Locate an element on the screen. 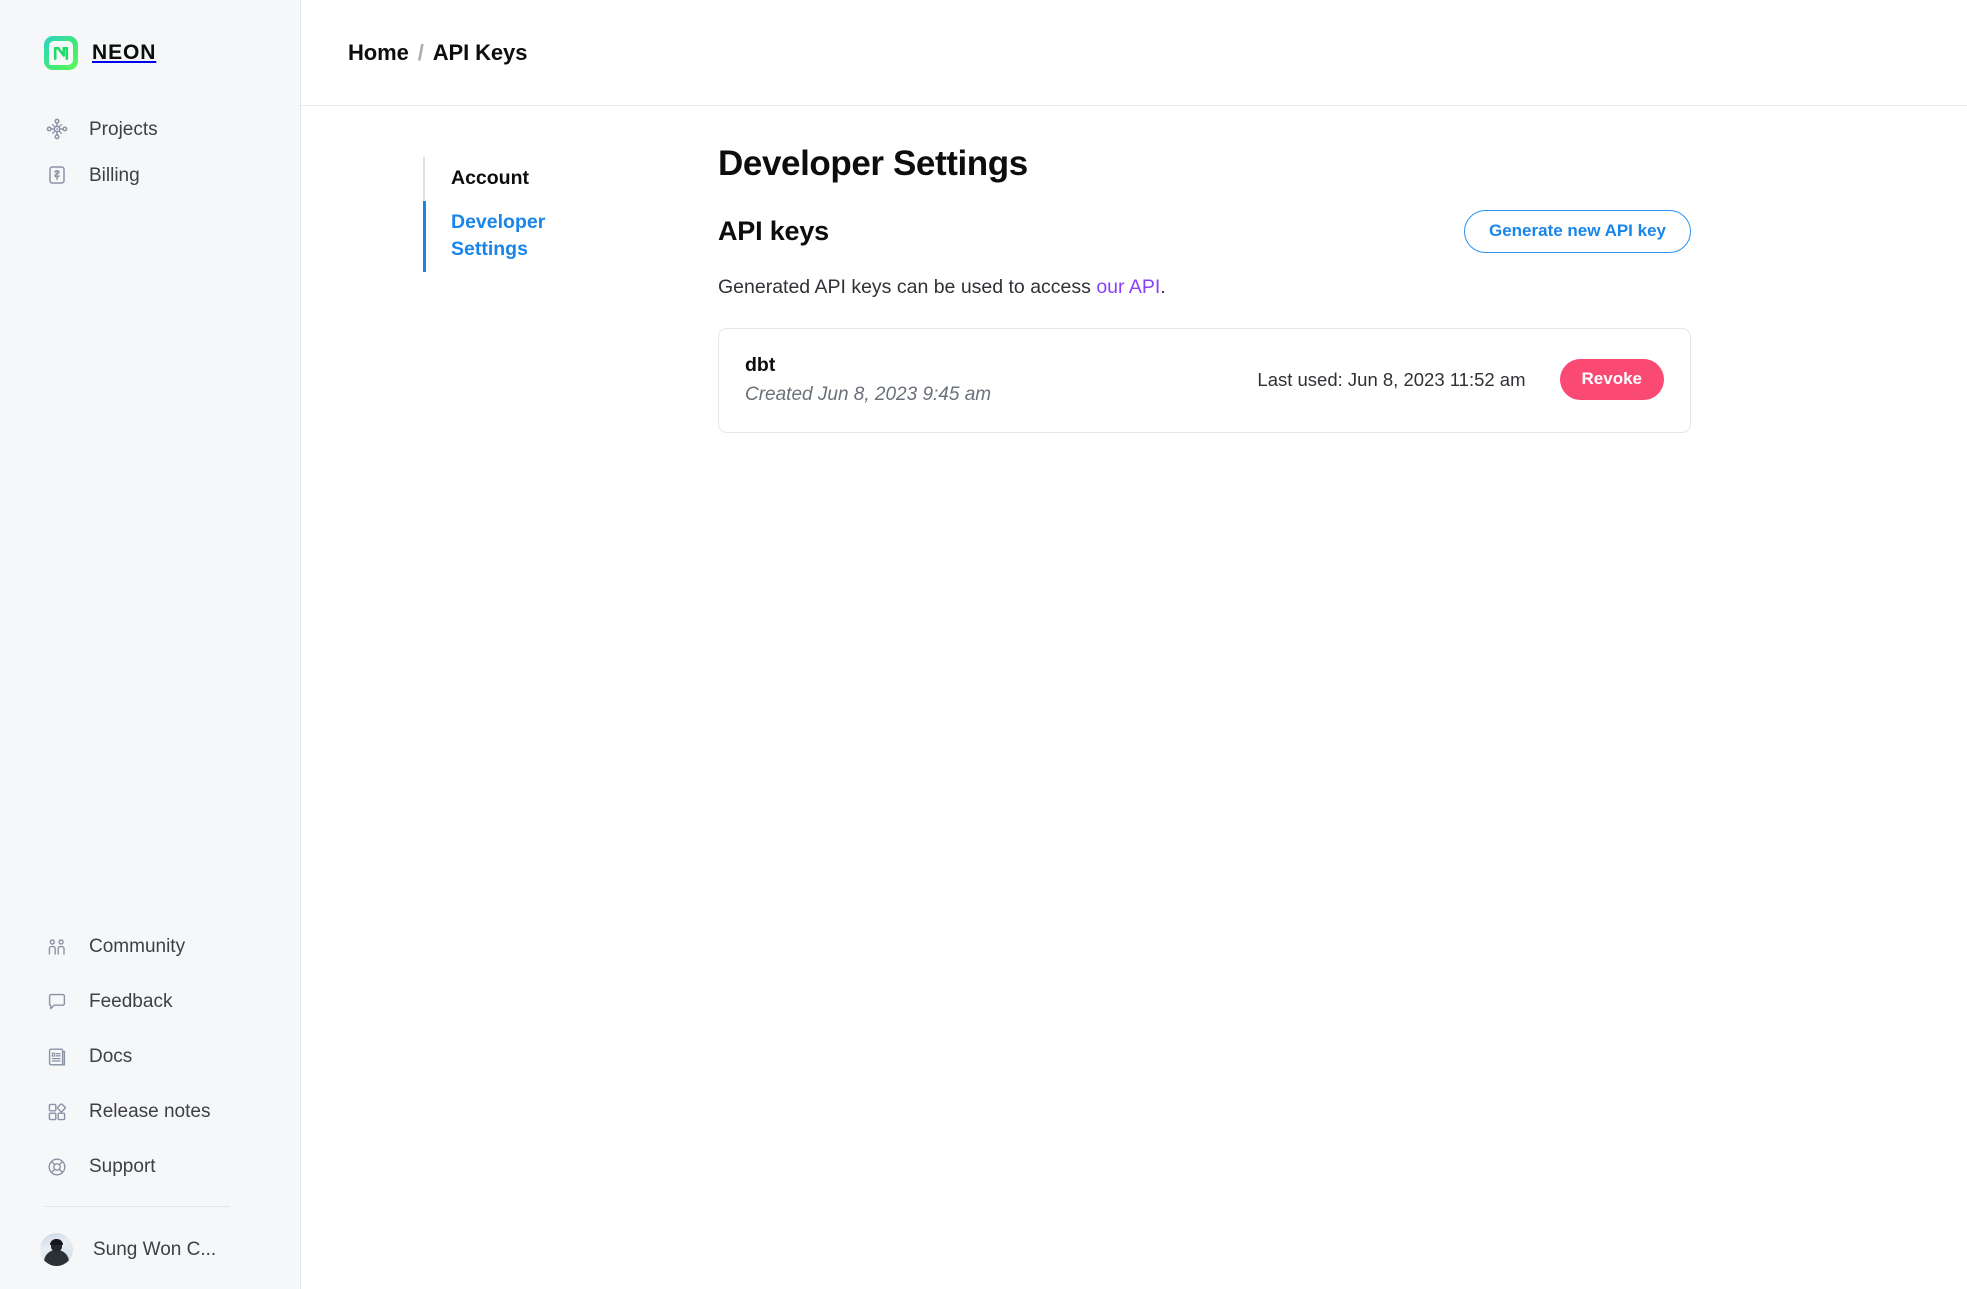 Image resolution: width=1967 pixels, height=1289 pixels. api-key-meta: dbt Created Jun 8, 2023 9:45 am is located at coordinates (868, 380).